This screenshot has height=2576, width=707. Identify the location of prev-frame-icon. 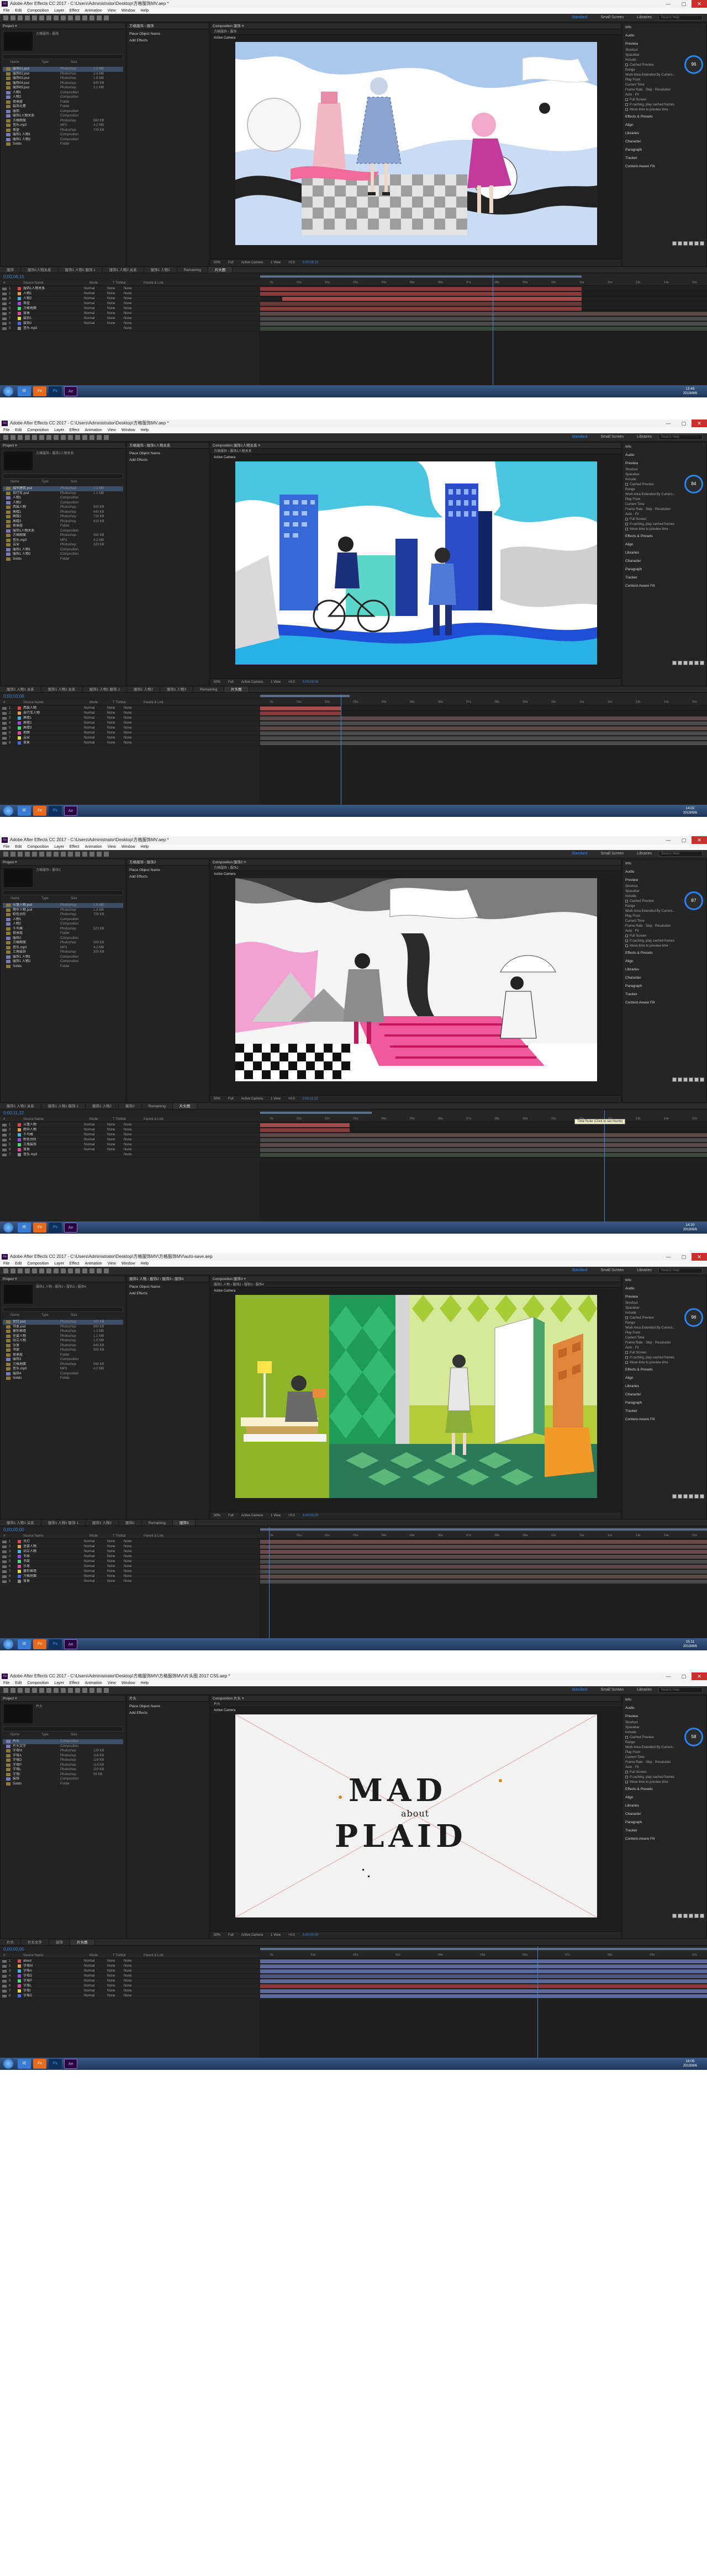
(680, 663).